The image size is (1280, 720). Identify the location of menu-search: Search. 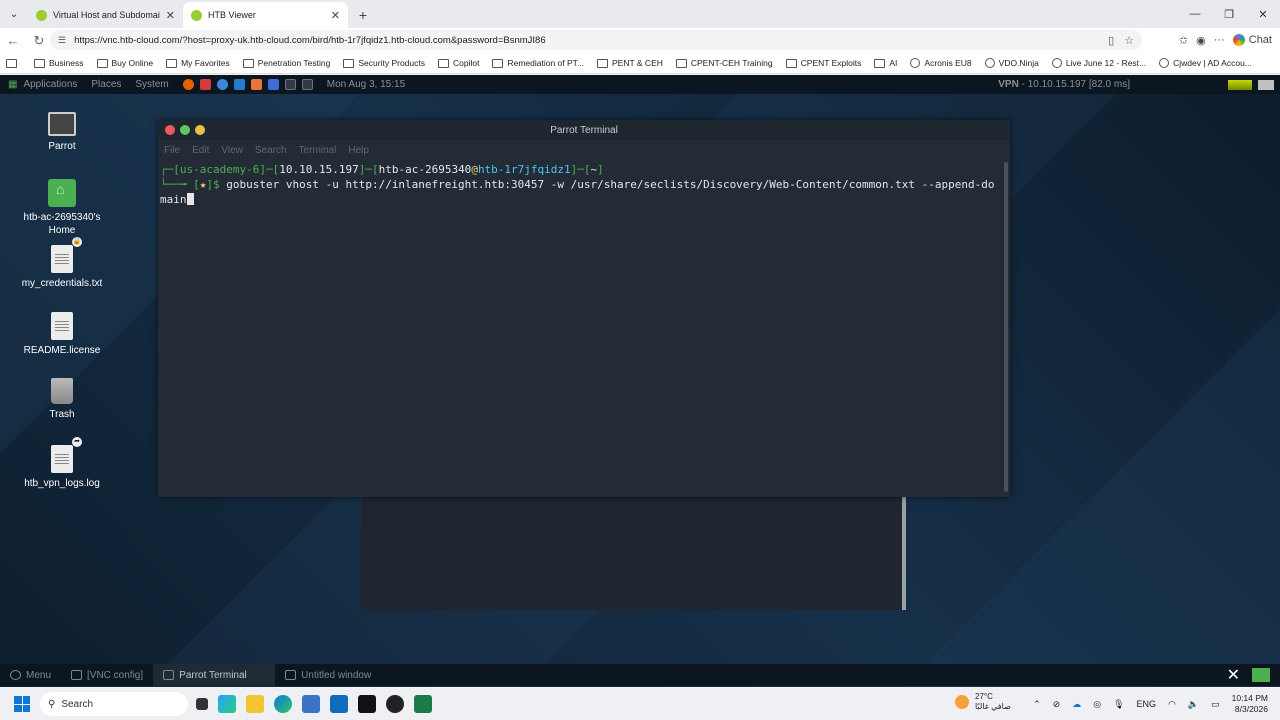
(271, 150).